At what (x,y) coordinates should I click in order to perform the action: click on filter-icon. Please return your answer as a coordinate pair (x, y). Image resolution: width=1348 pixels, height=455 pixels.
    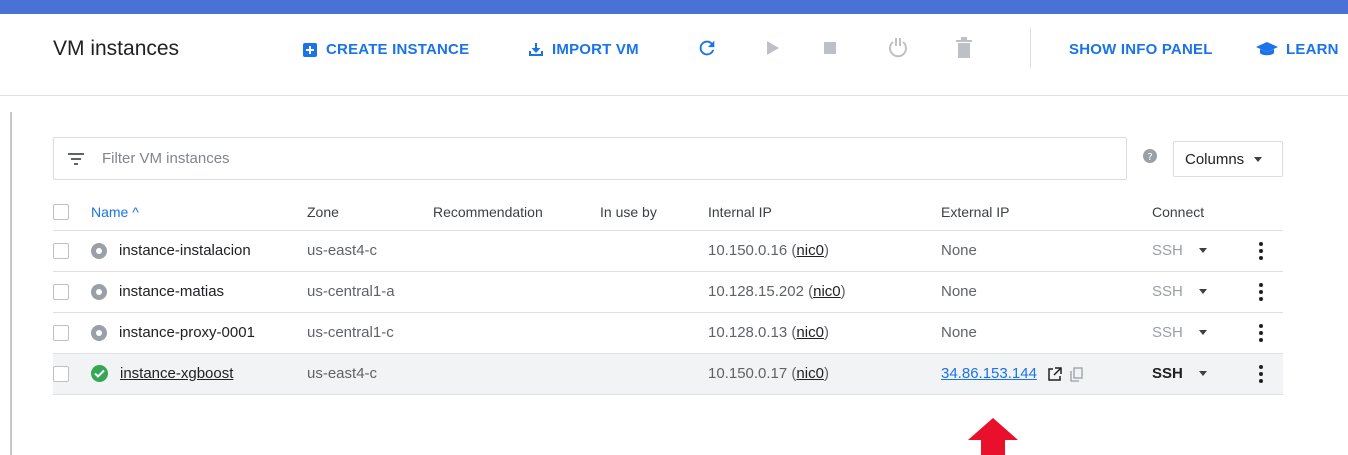
    Looking at the image, I should click on (78, 158).